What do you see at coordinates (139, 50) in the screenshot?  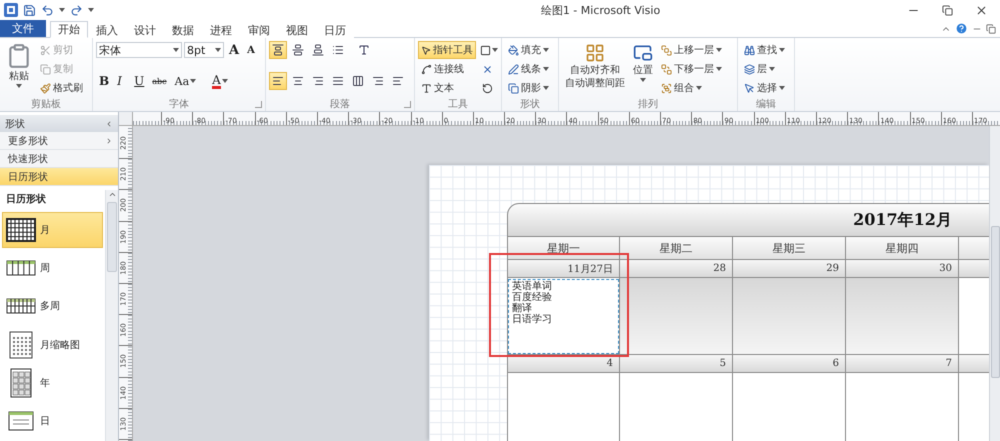 I see `font-name-field: 宋体` at bounding box center [139, 50].